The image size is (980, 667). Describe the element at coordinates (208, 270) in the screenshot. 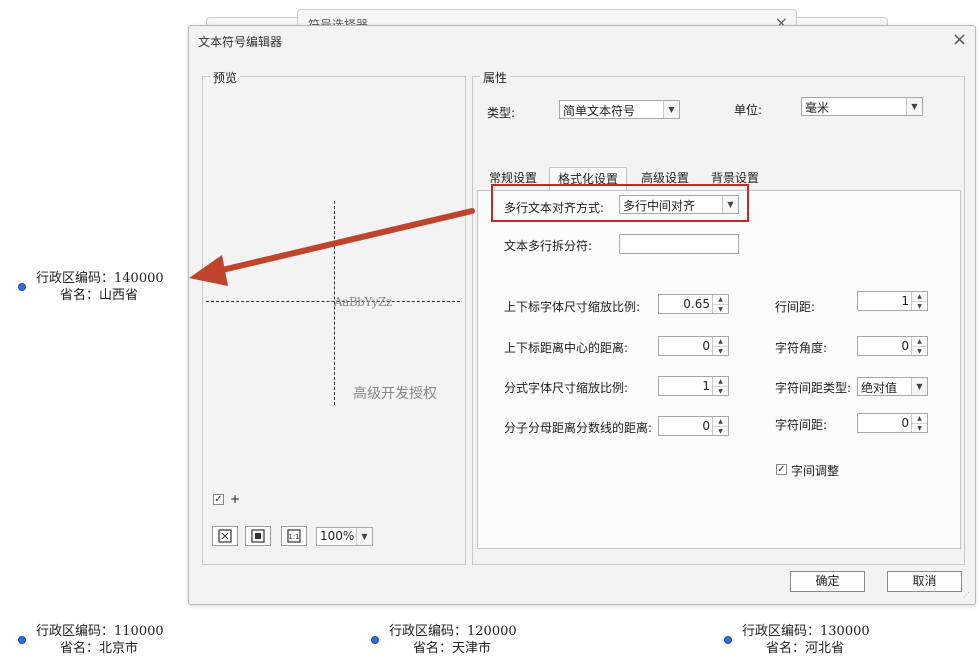

I see `annotation-arrow-head` at that location.